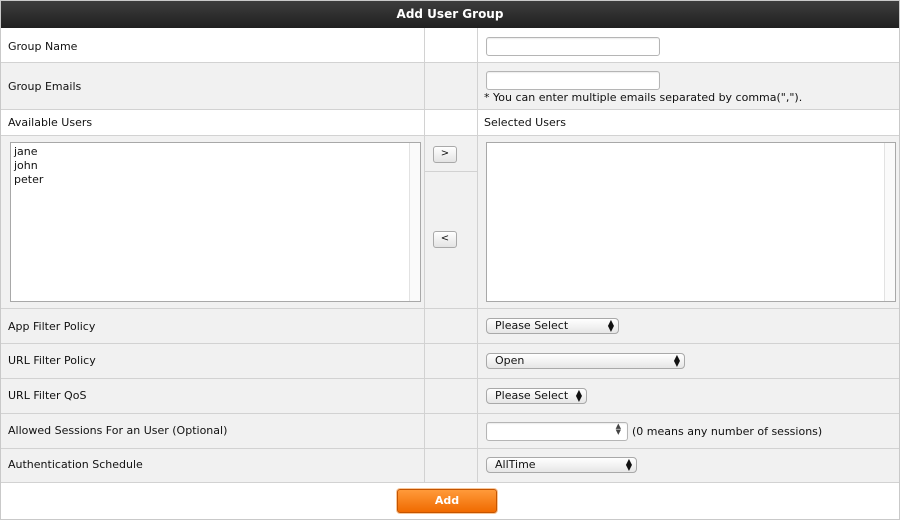 This screenshot has width=900, height=520. I want to click on stepper-arrows-icon: ▲ ▼, so click(618, 429).